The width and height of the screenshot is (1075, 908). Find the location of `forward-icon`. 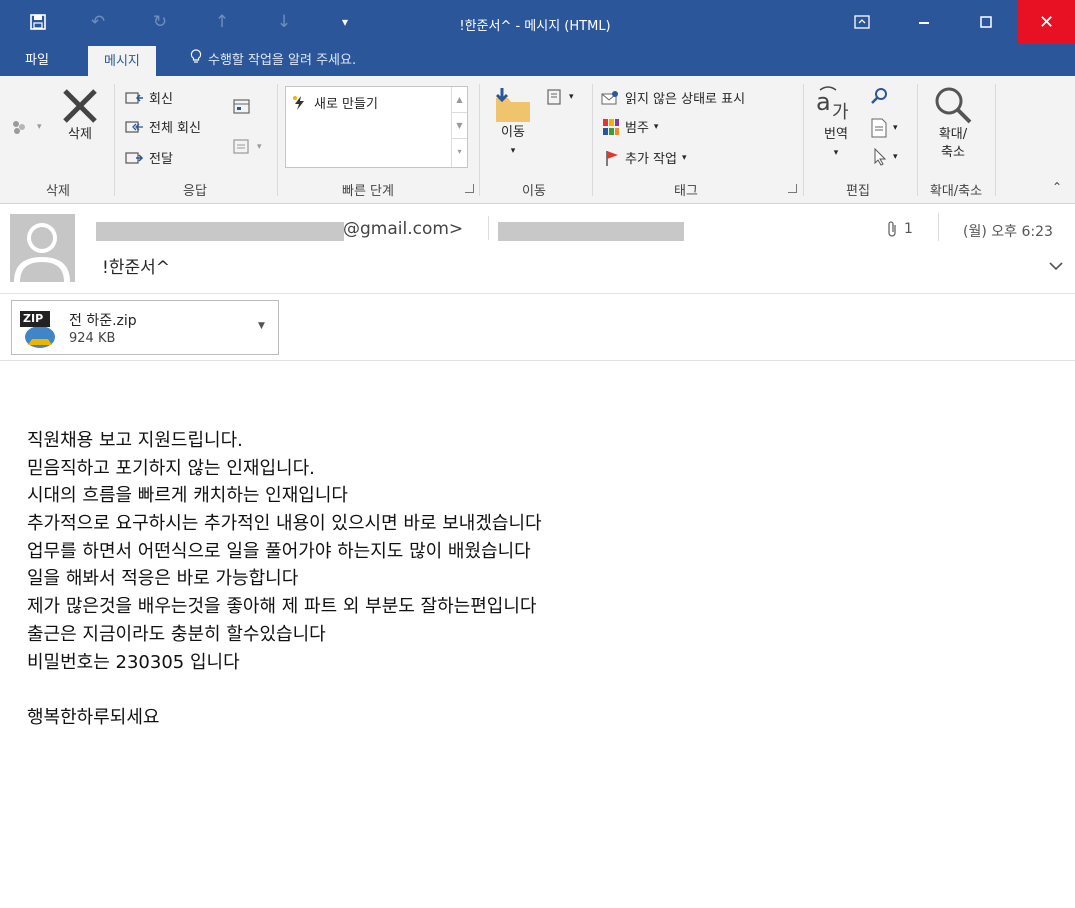

forward-icon is located at coordinates (134, 157).